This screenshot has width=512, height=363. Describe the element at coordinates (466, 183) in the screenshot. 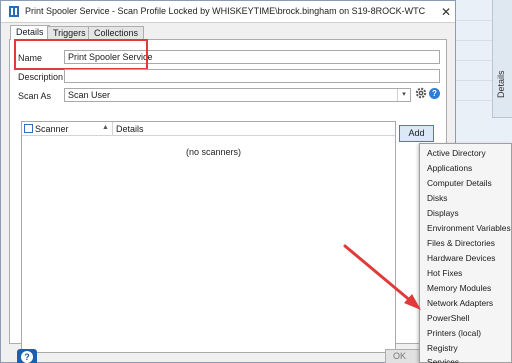

I see `menu-item-computer-details: Computer Details` at that location.